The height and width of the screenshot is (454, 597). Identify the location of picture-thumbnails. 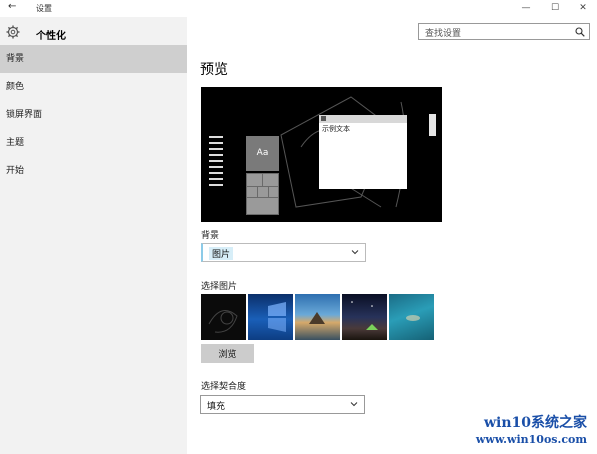
(317, 317).